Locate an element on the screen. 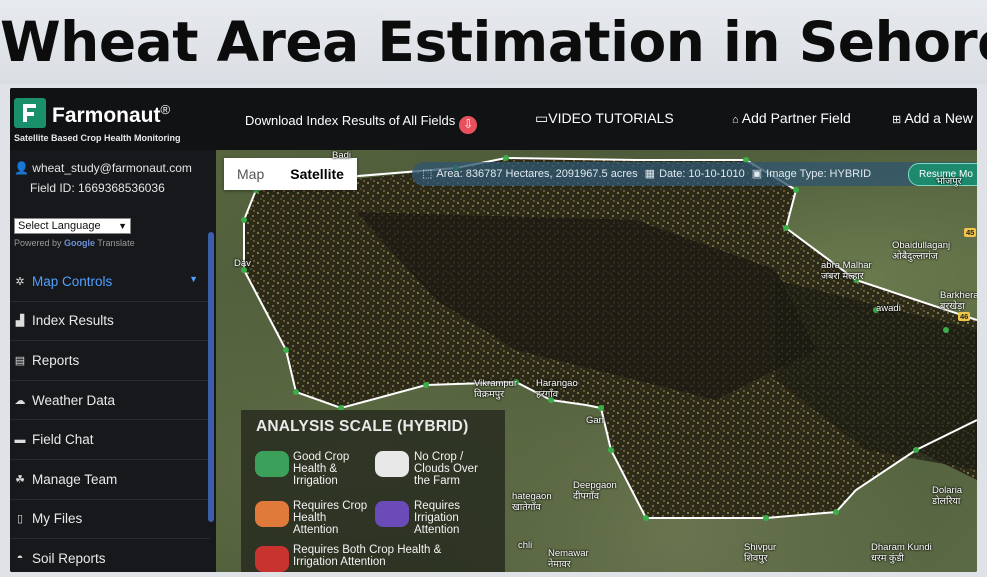  highway-shield: 46 is located at coordinates (964, 316).